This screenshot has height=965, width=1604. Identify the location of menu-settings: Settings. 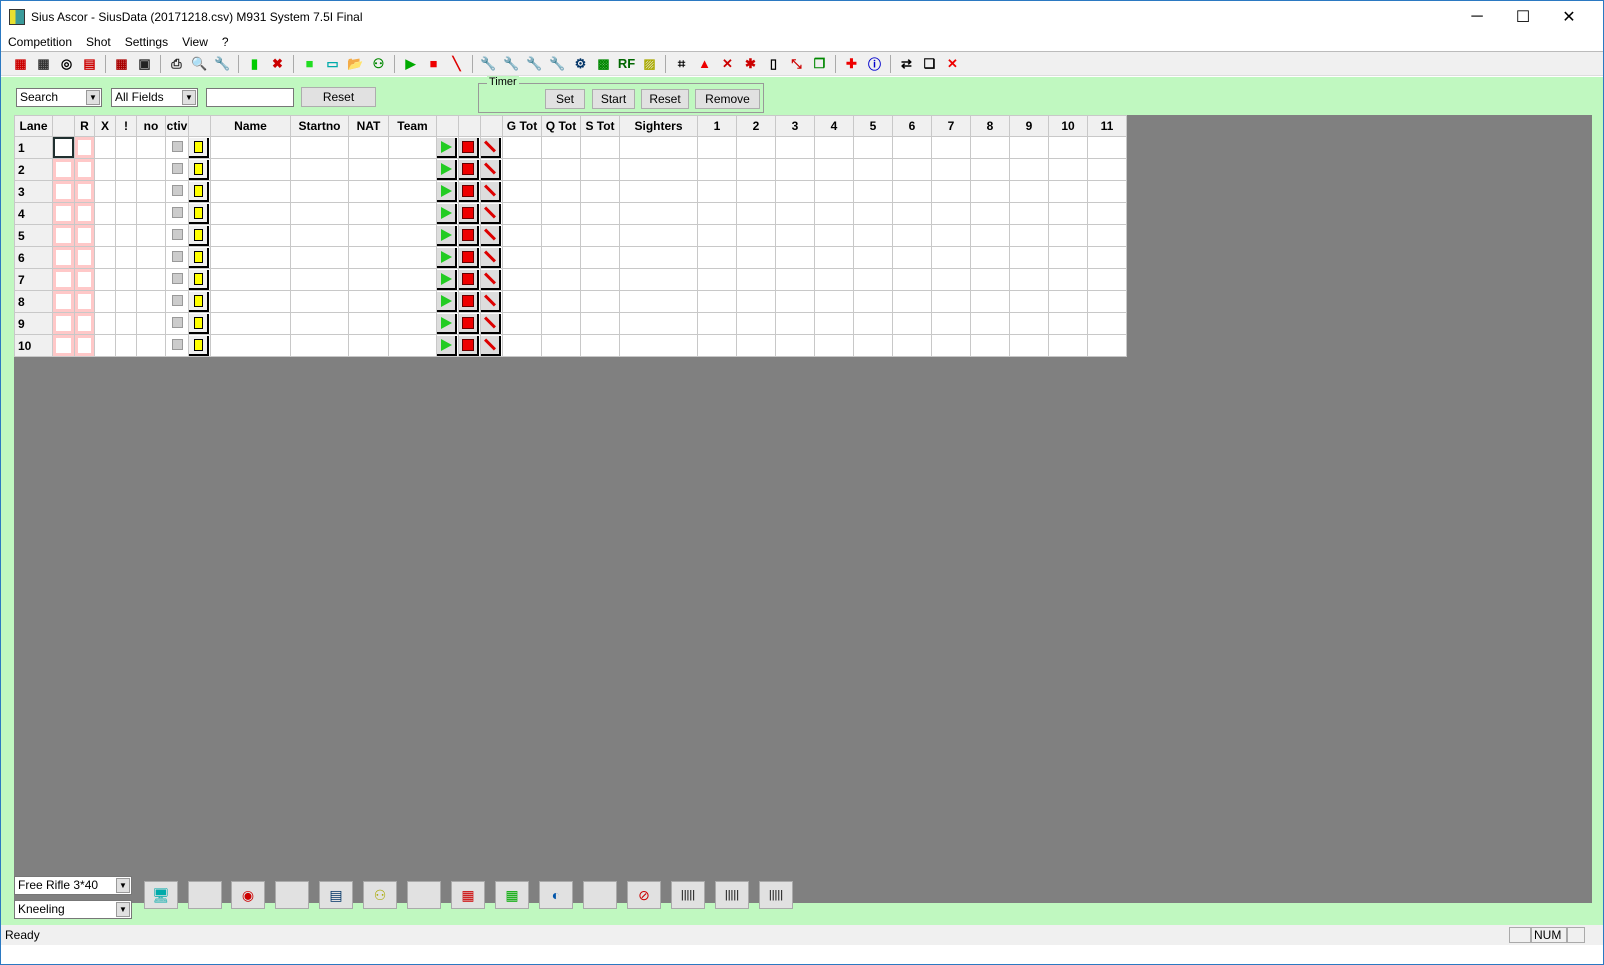
(146, 42).